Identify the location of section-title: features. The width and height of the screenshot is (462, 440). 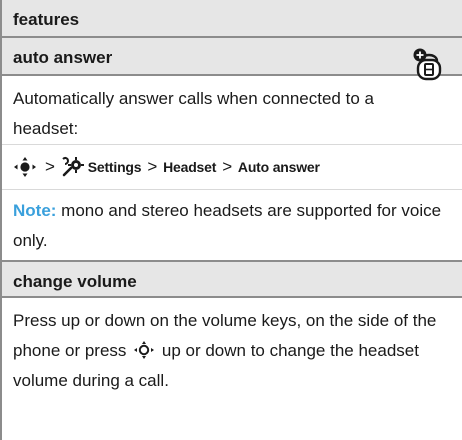
(46, 19).